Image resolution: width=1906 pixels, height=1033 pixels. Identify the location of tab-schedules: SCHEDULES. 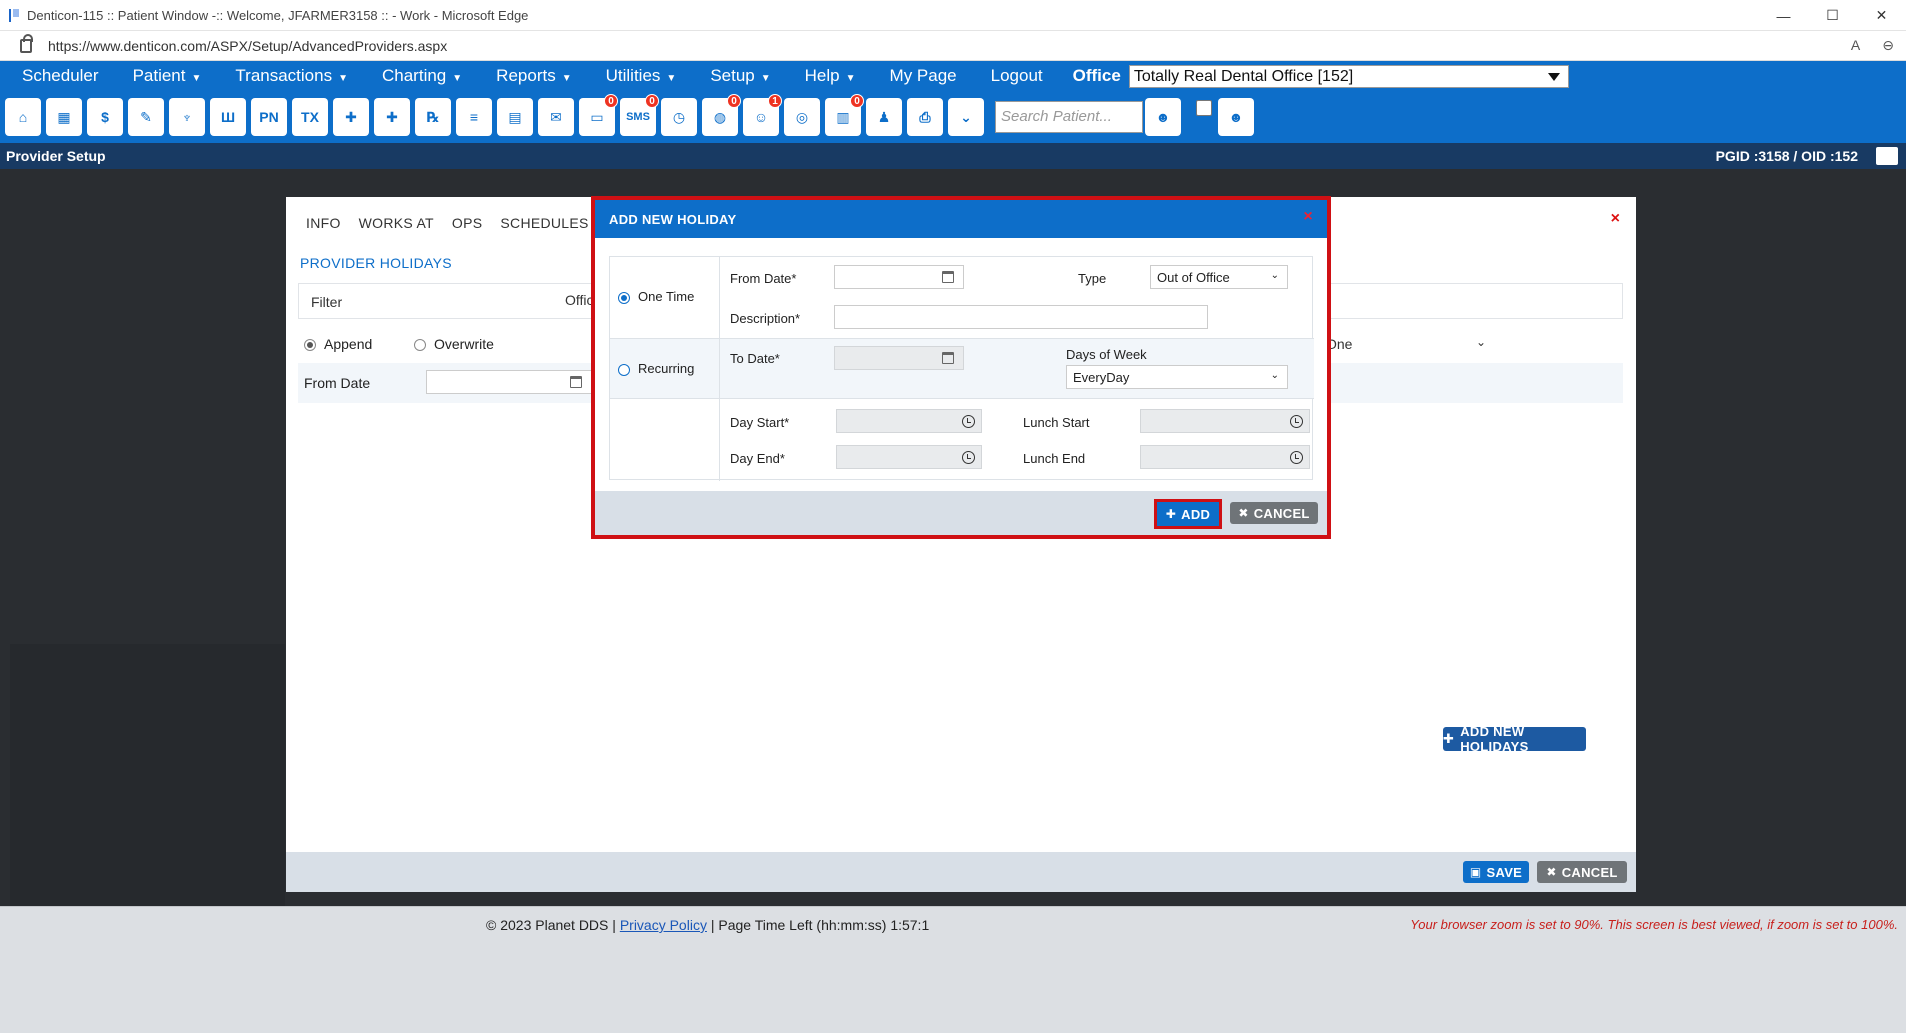
(544, 223).